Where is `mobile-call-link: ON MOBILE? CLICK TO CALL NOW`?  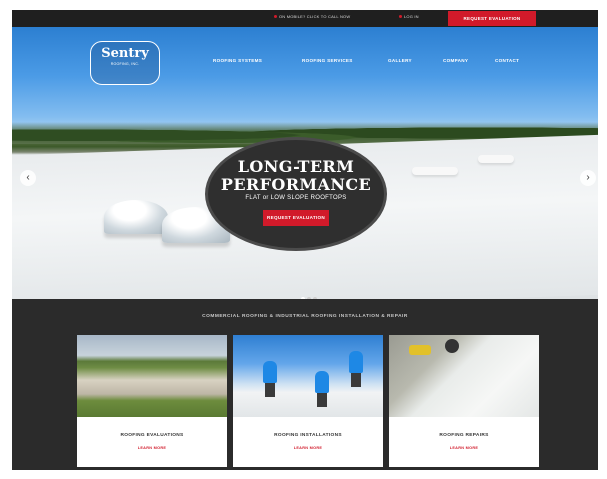 mobile-call-link: ON MOBILE? CLICK TO CALL NOW is located at coordinates (312, 16).